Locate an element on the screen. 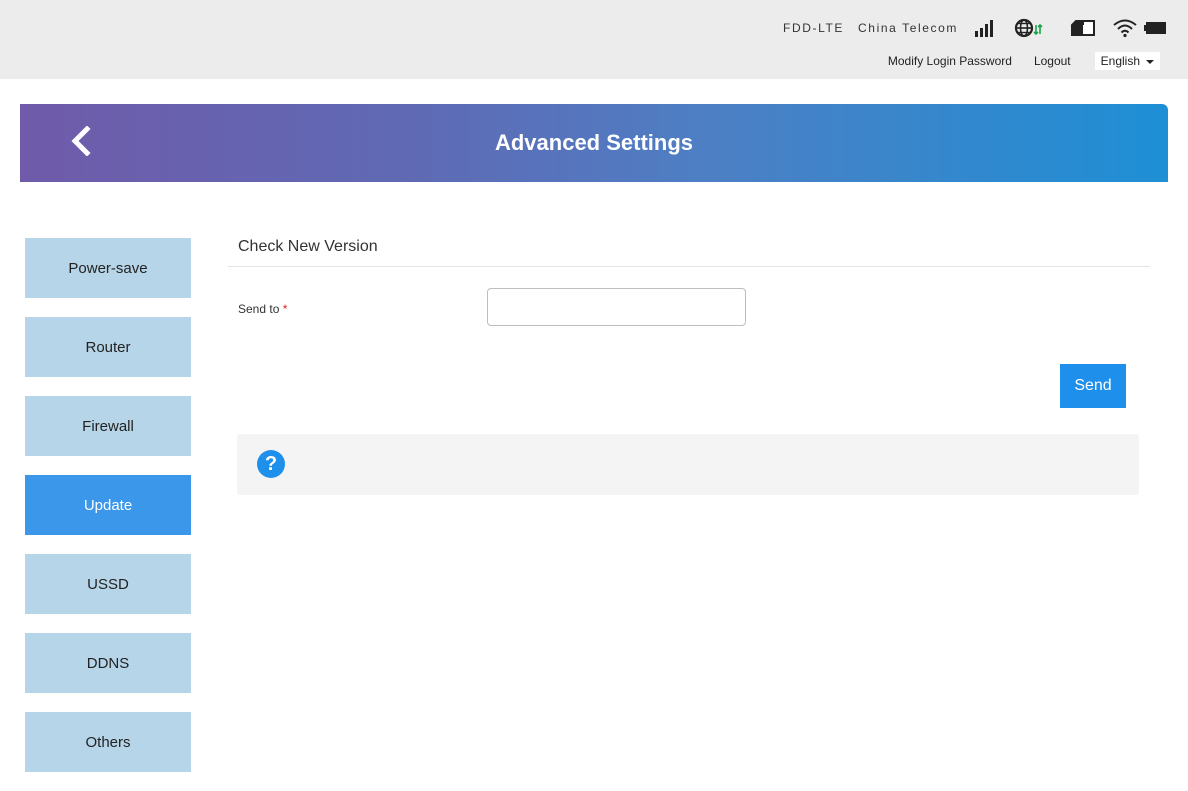 The width and height of the screenshot is (1188, 791). sidebar-item-power-save: Power-save is located at coordinates (108, 268).